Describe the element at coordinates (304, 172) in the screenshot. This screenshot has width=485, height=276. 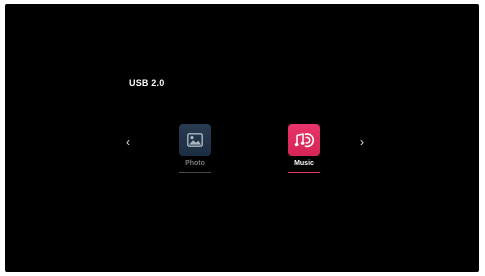
I see `tile-underline-music` at that location.